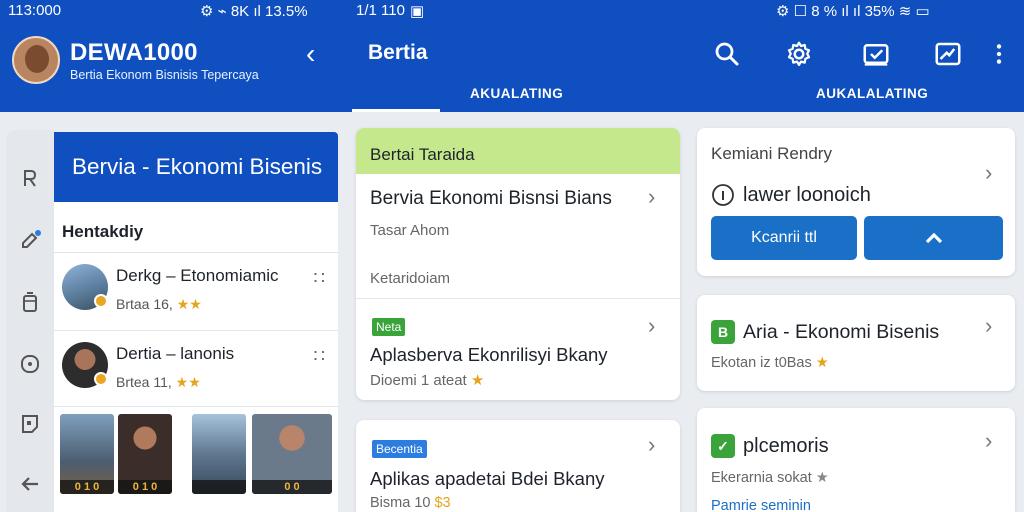 The height and width of the screenshot is (512, 1024). Describe the element at coordinates (442, 503) in the screenshot. I see `star-icon: $3` at that location.